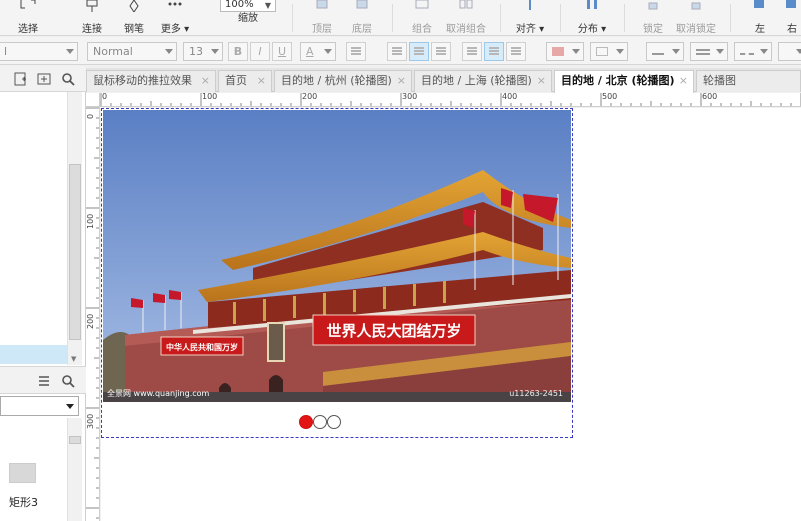 The image size is (801, 521). I want to click on connect-label: 连接, so click(92, 29).